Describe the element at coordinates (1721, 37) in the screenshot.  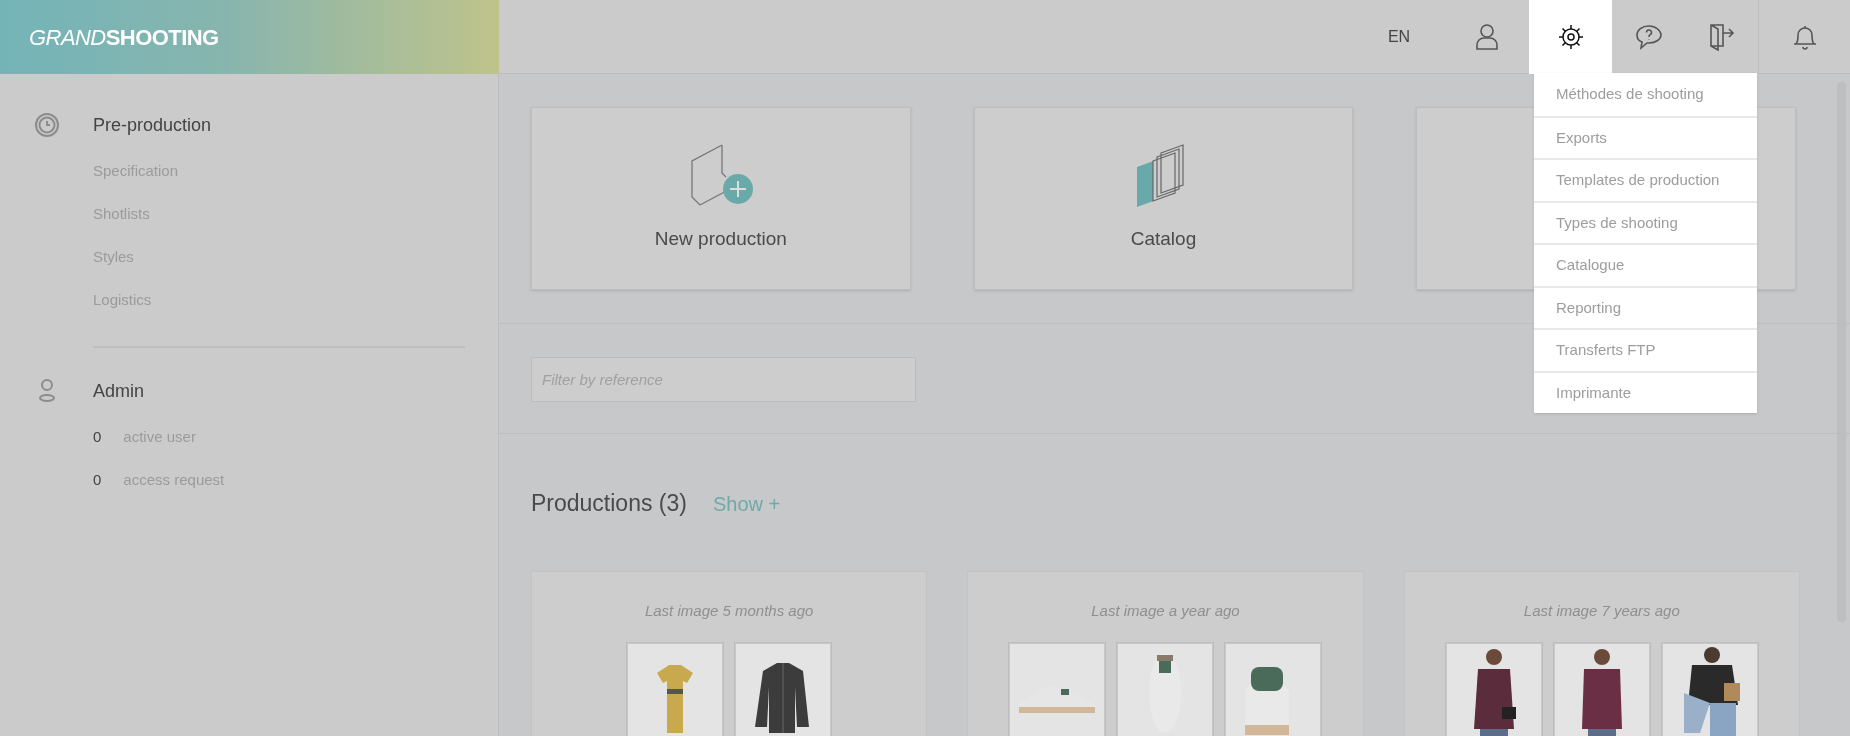
I see `door-exit-icon` at that location.